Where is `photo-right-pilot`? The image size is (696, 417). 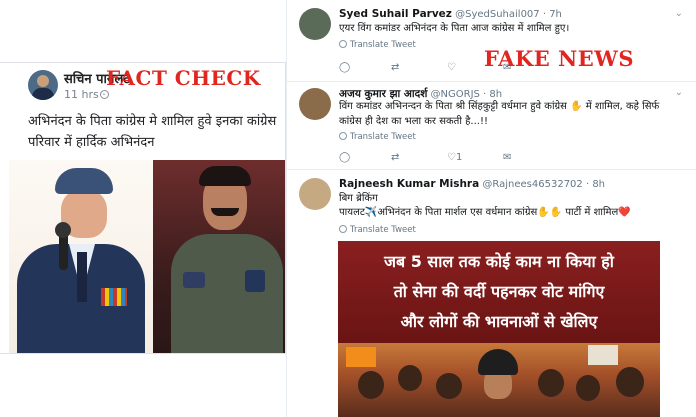 photo-right-pilot is located at coordinates (219, 256).